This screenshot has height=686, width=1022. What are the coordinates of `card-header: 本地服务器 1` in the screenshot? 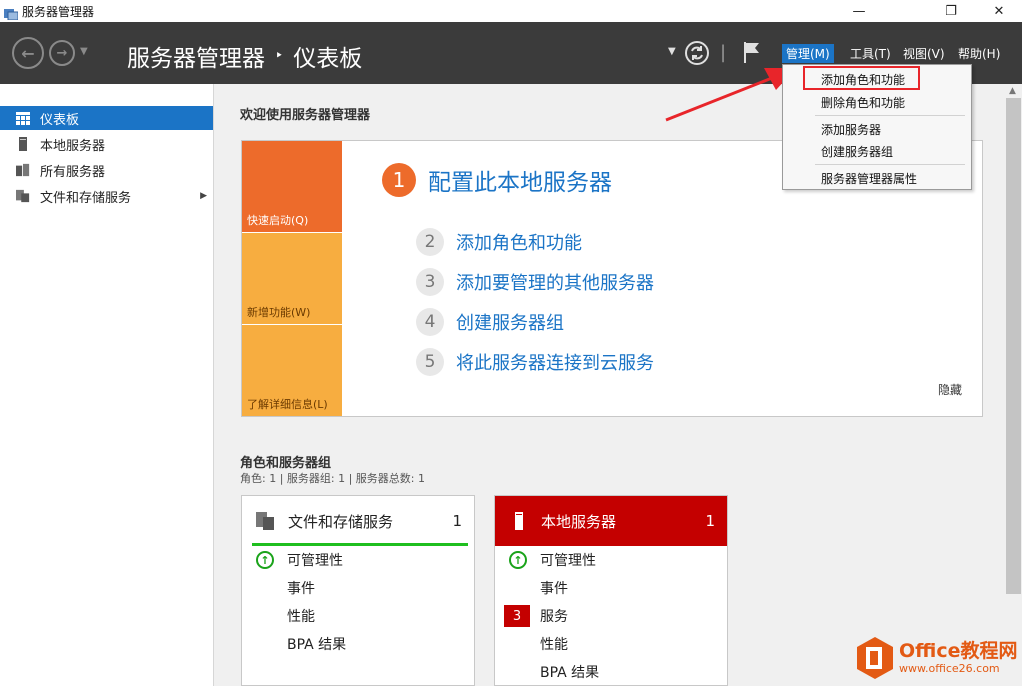 It's located at (611, 521).